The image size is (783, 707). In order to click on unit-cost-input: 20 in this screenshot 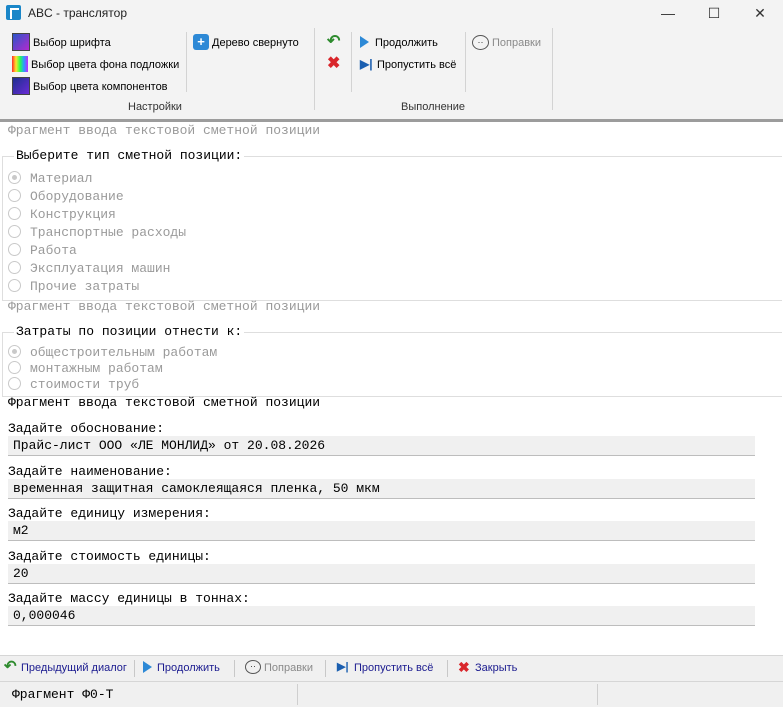, I will do `click(381, 573)`.